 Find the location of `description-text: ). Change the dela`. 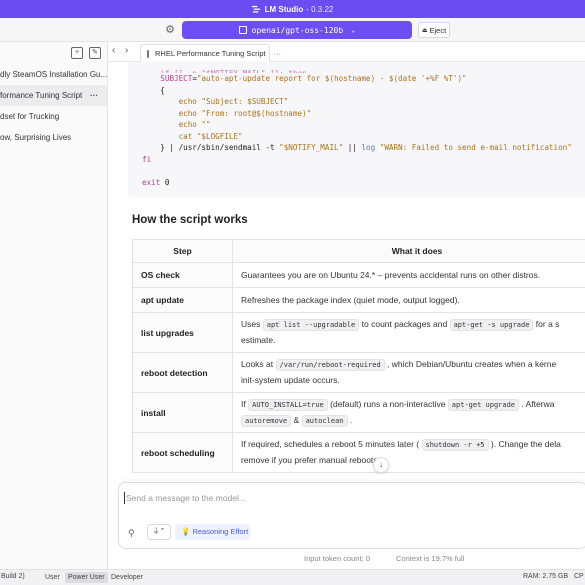

description-text: ). Change the dela is located at coordinates (525, 444).